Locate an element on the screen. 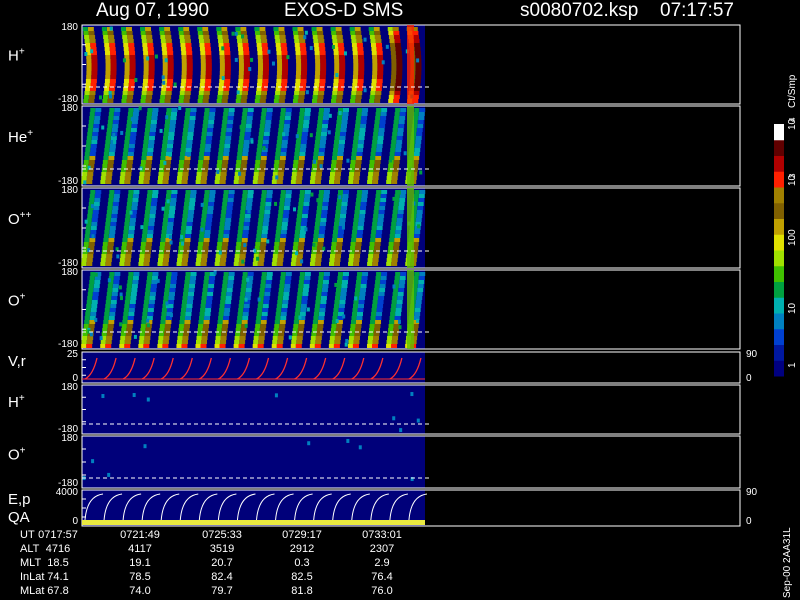 This screenshot has height=600, width=800. colorbar-swatch is located at coordinates (779, 368).